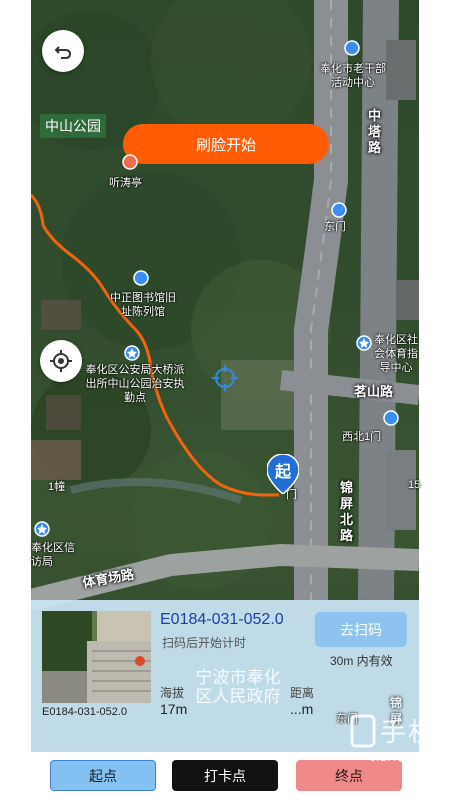 This screenshot has width=450, height=800. What do you see at coordinates (85, 712) in the screenshot?
I see `photo-caption: E0184-031-052.0` at bounding box center [85, 712].